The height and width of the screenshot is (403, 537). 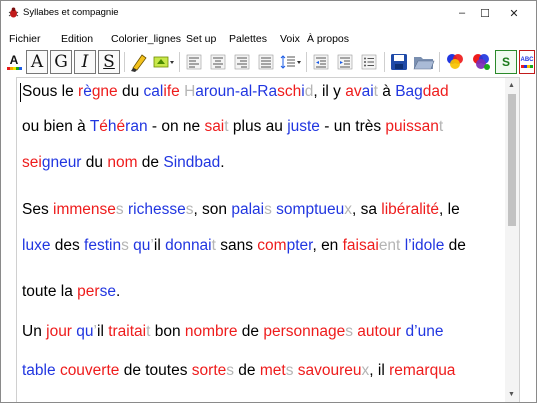 What do you see at coordinates (506, 62) in the screenshot?
I see `syllable-mode-button: S` at bounding box center [506, 62].